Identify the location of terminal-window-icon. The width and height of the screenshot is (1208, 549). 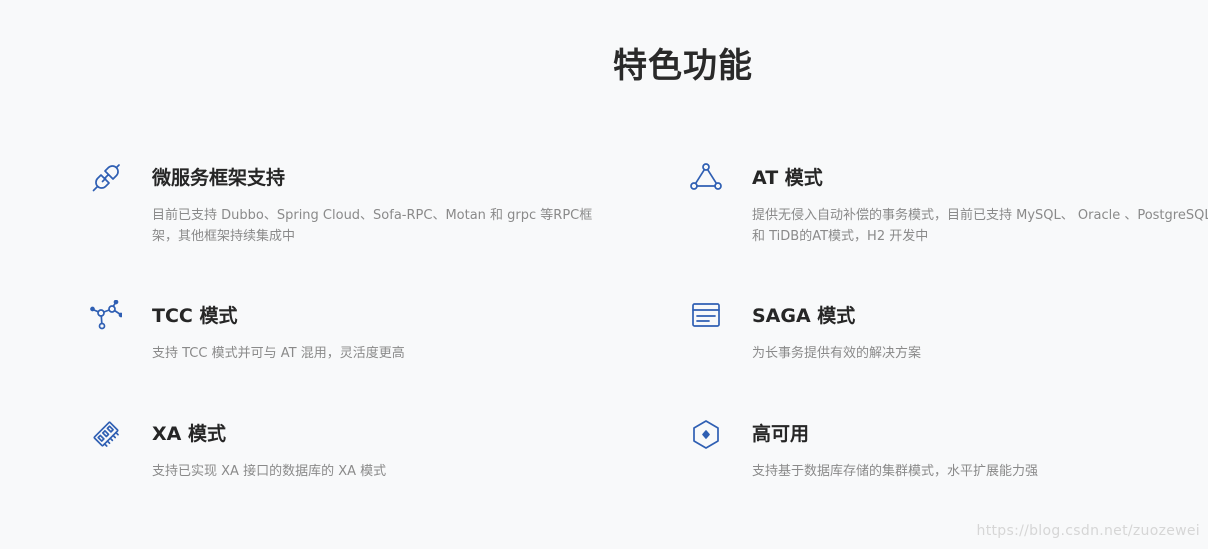
(706, 316).